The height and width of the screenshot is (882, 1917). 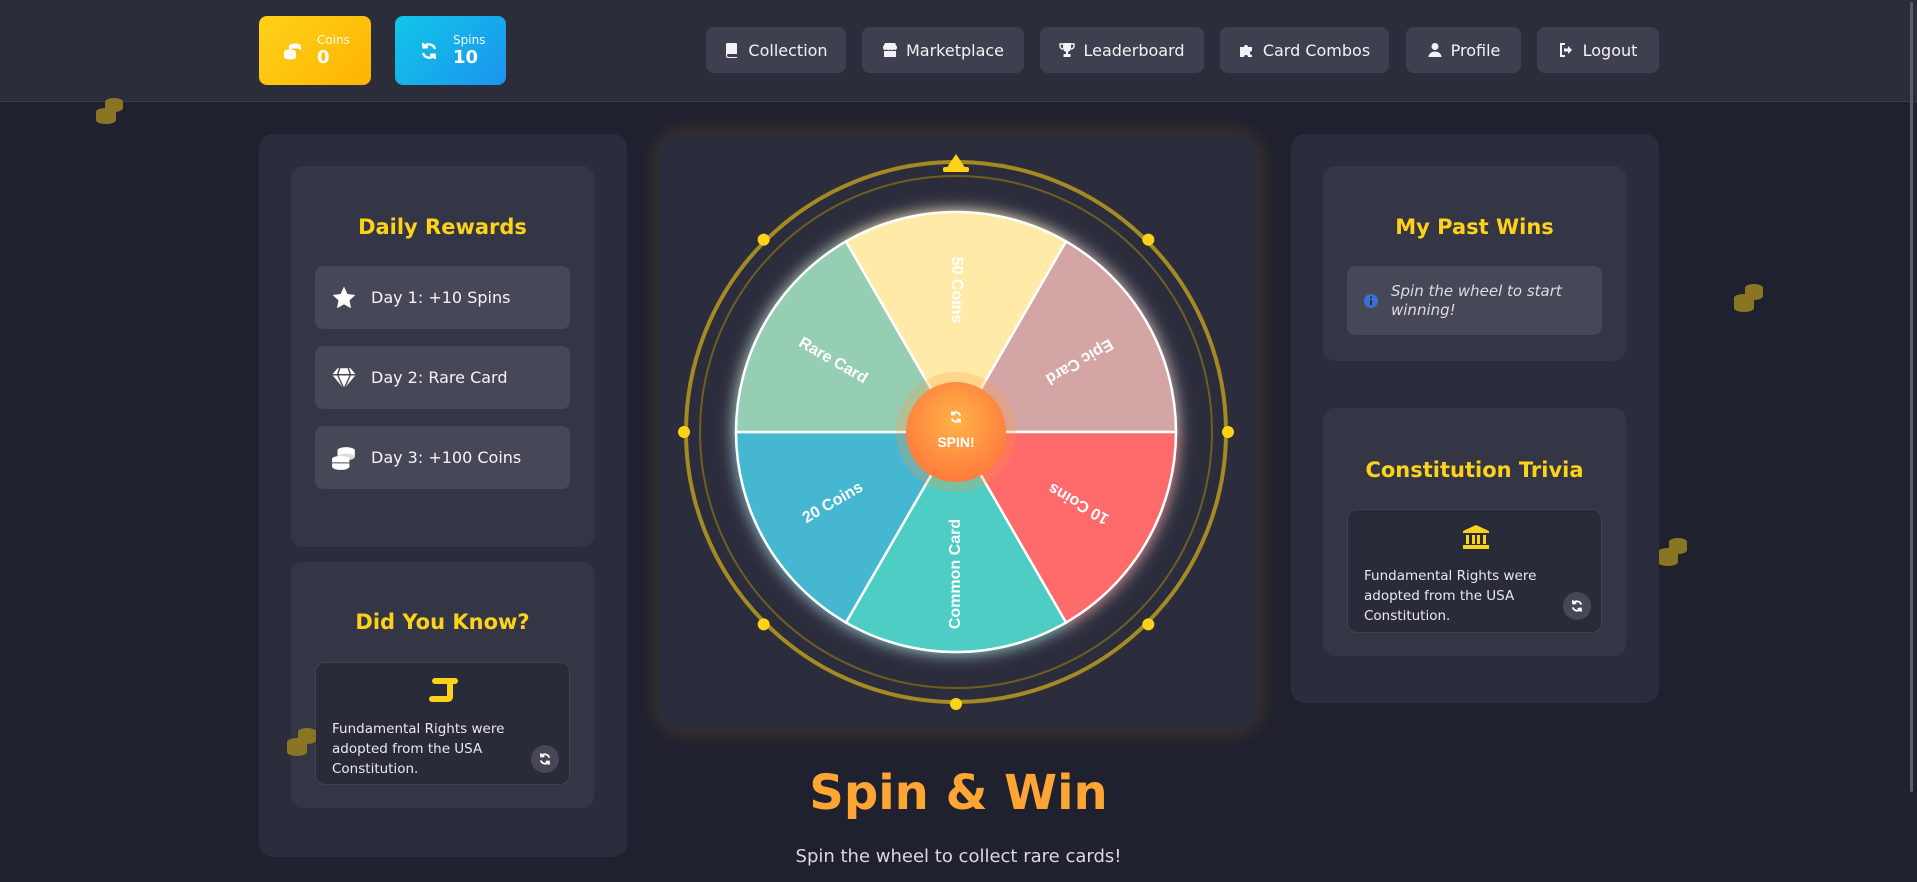 What do you see at coordinates (1474, 227) in the screenshot?
I see `past-wins-title: My Past Wins` at bounding box center [1474, 227].